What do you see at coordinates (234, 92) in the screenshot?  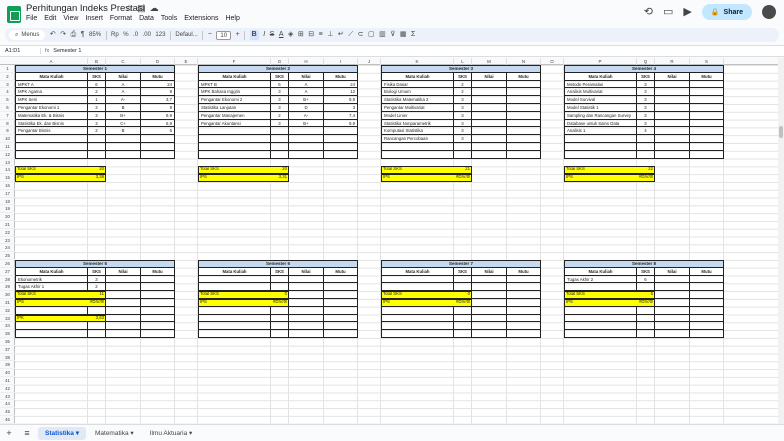 I see `table-cell: MPK Bahasa Inggris` at bounding box center [234, 92].